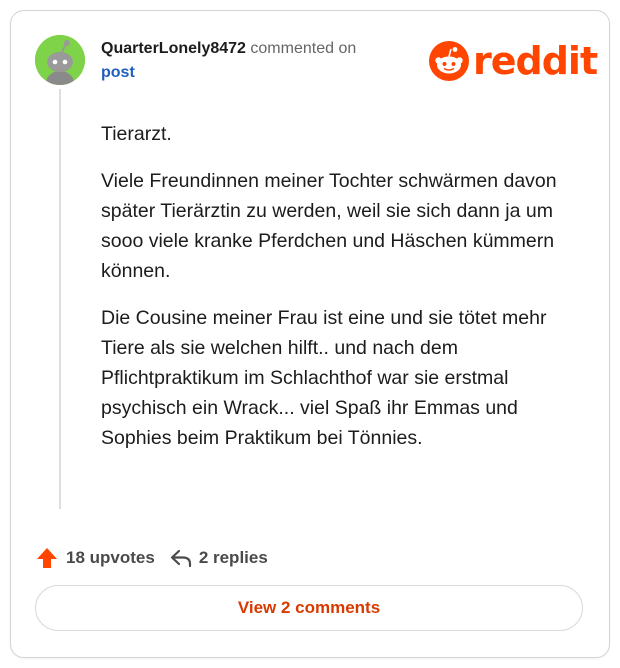  I want to click on author-name: QuarterLonely8472, so click(173, 48).